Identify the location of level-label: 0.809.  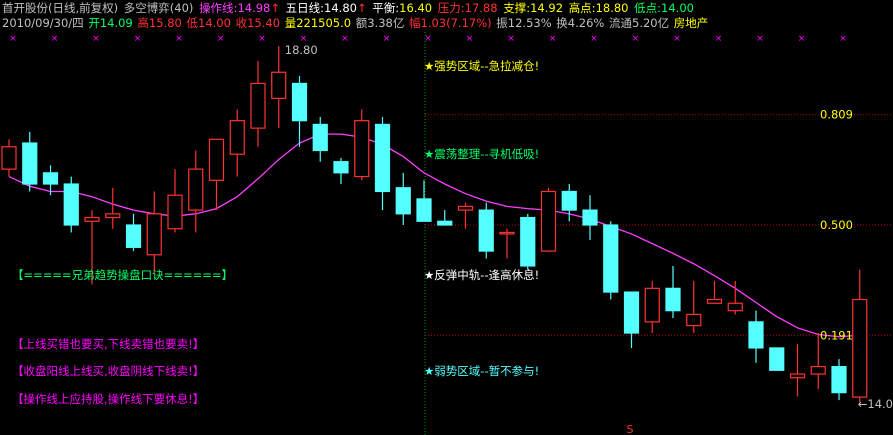
(836, 115).